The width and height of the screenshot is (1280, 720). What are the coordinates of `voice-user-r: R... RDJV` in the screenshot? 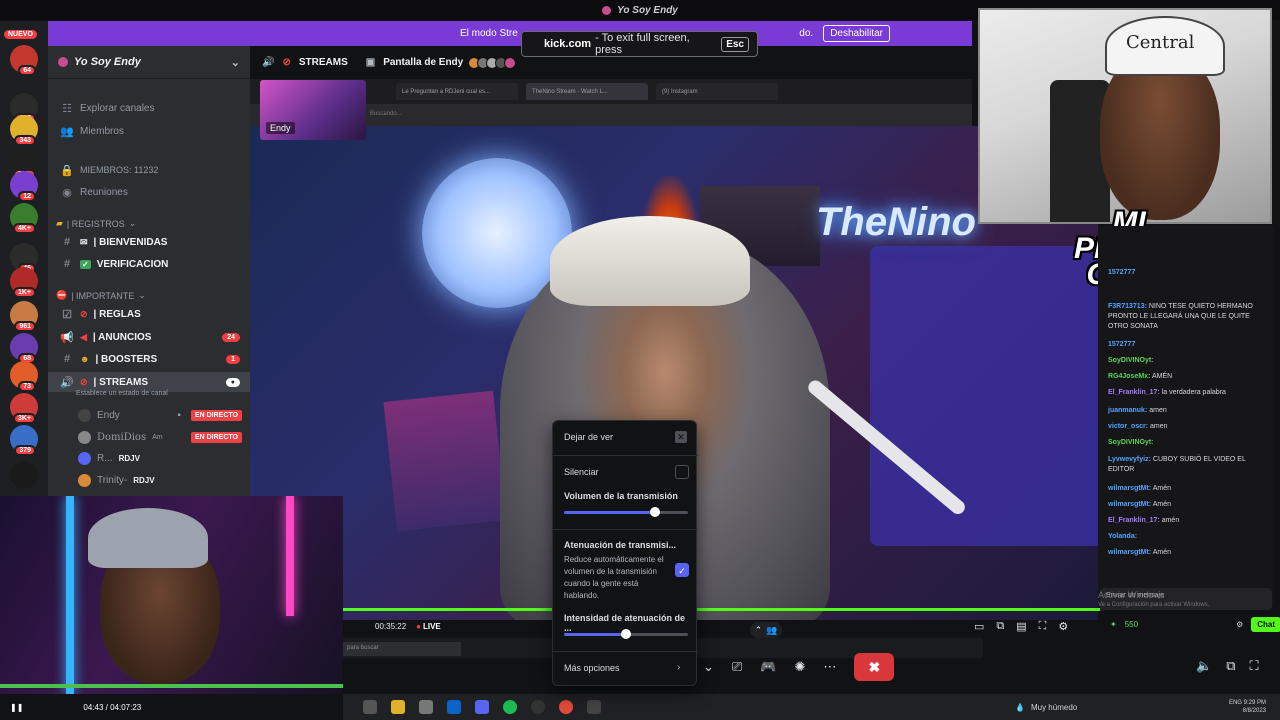 It's located at (149, 458).